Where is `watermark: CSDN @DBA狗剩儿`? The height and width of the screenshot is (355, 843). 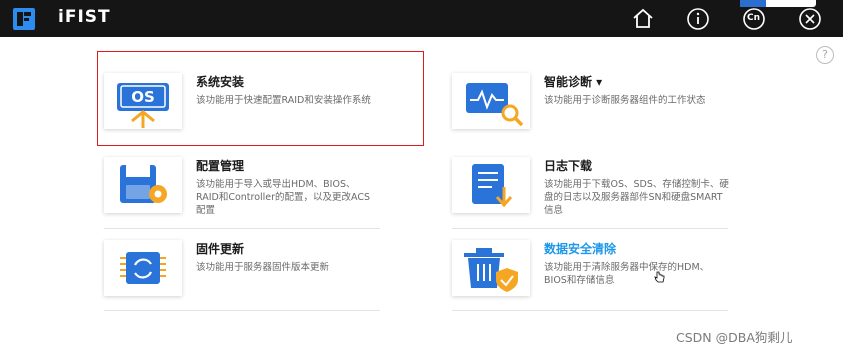 watermark: CSDN @DBA狗剩儿 is located at coordinates (734, 337).